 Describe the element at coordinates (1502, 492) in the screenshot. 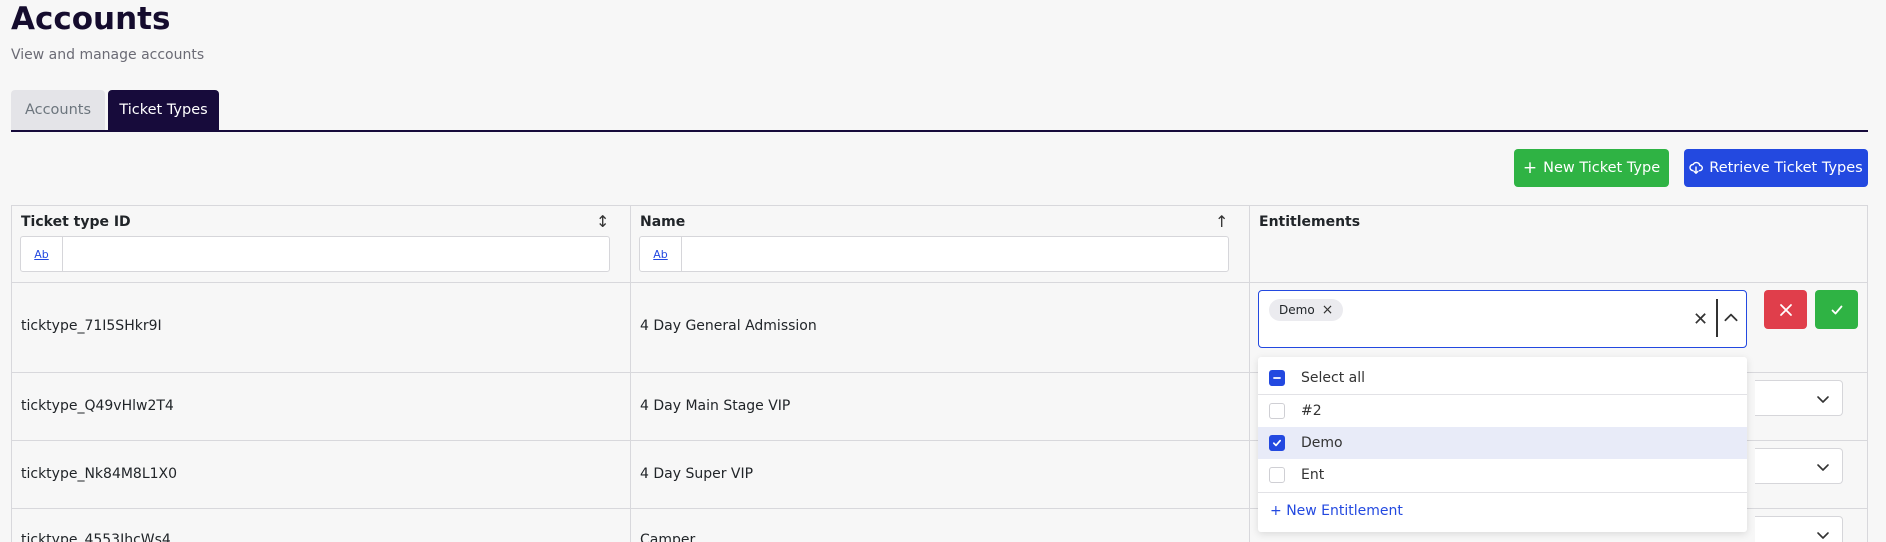

I see `dropdown-divider` at that location.